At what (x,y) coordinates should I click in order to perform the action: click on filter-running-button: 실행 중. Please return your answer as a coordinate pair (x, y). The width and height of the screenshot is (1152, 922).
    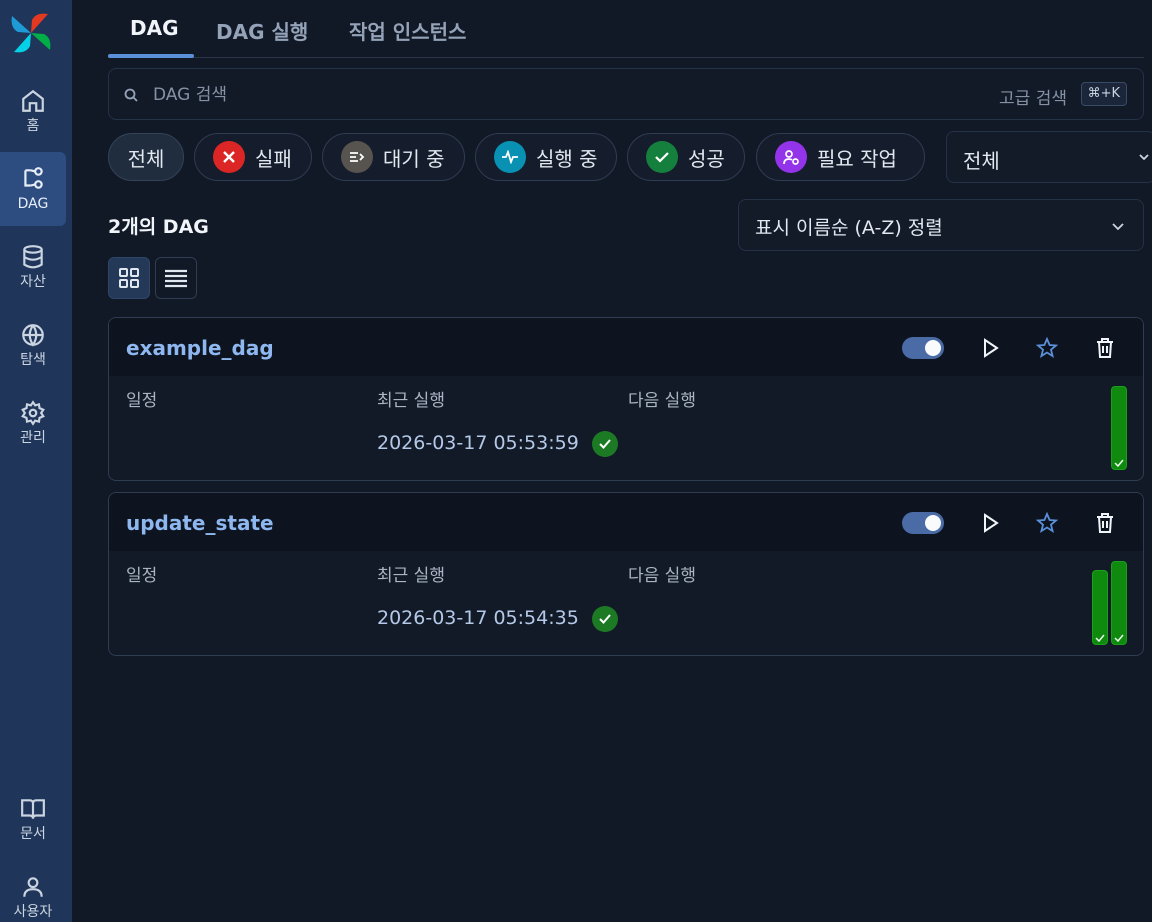
    Looking at the image, I should click on (546, 157).